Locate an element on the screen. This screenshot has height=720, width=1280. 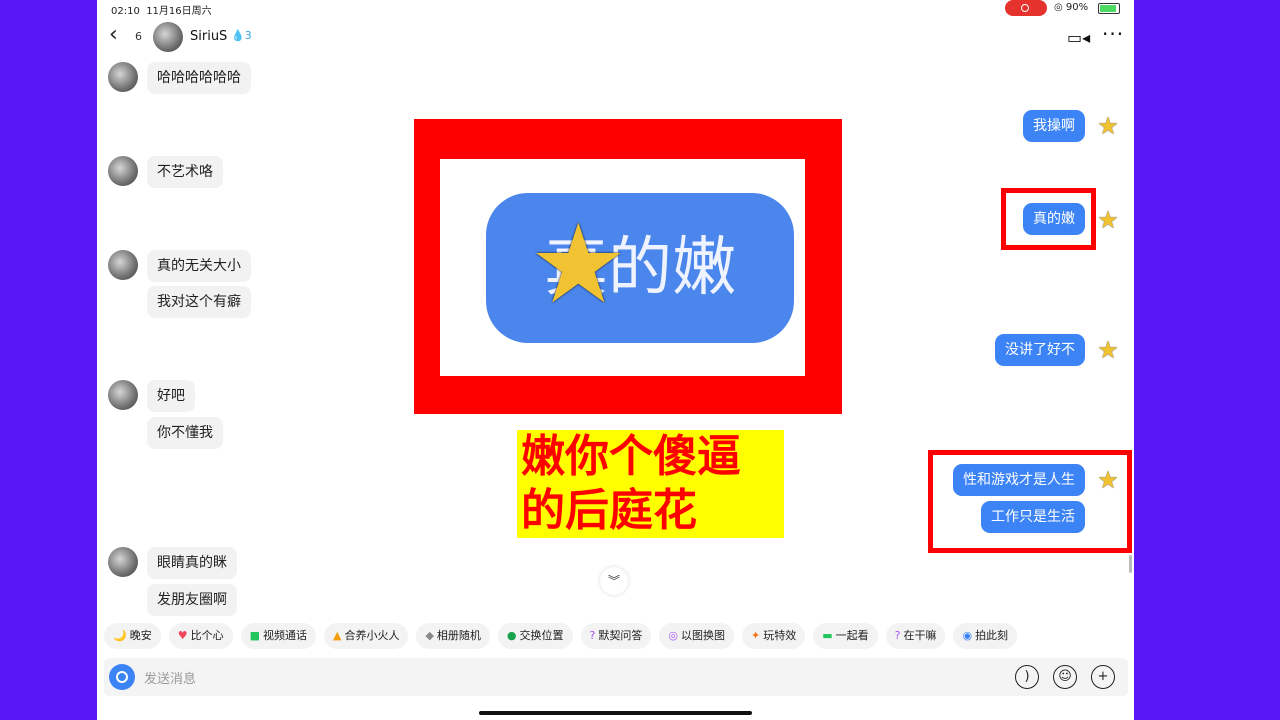
quick-action-icon: ■ is located at coordinates (254, 635).